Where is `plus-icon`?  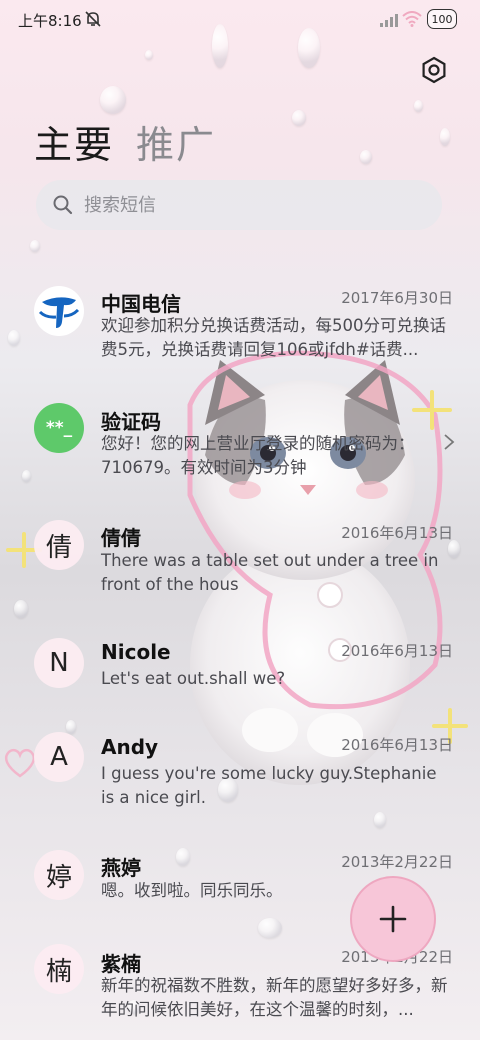
plus-icon is located at coordinates (393, 919).